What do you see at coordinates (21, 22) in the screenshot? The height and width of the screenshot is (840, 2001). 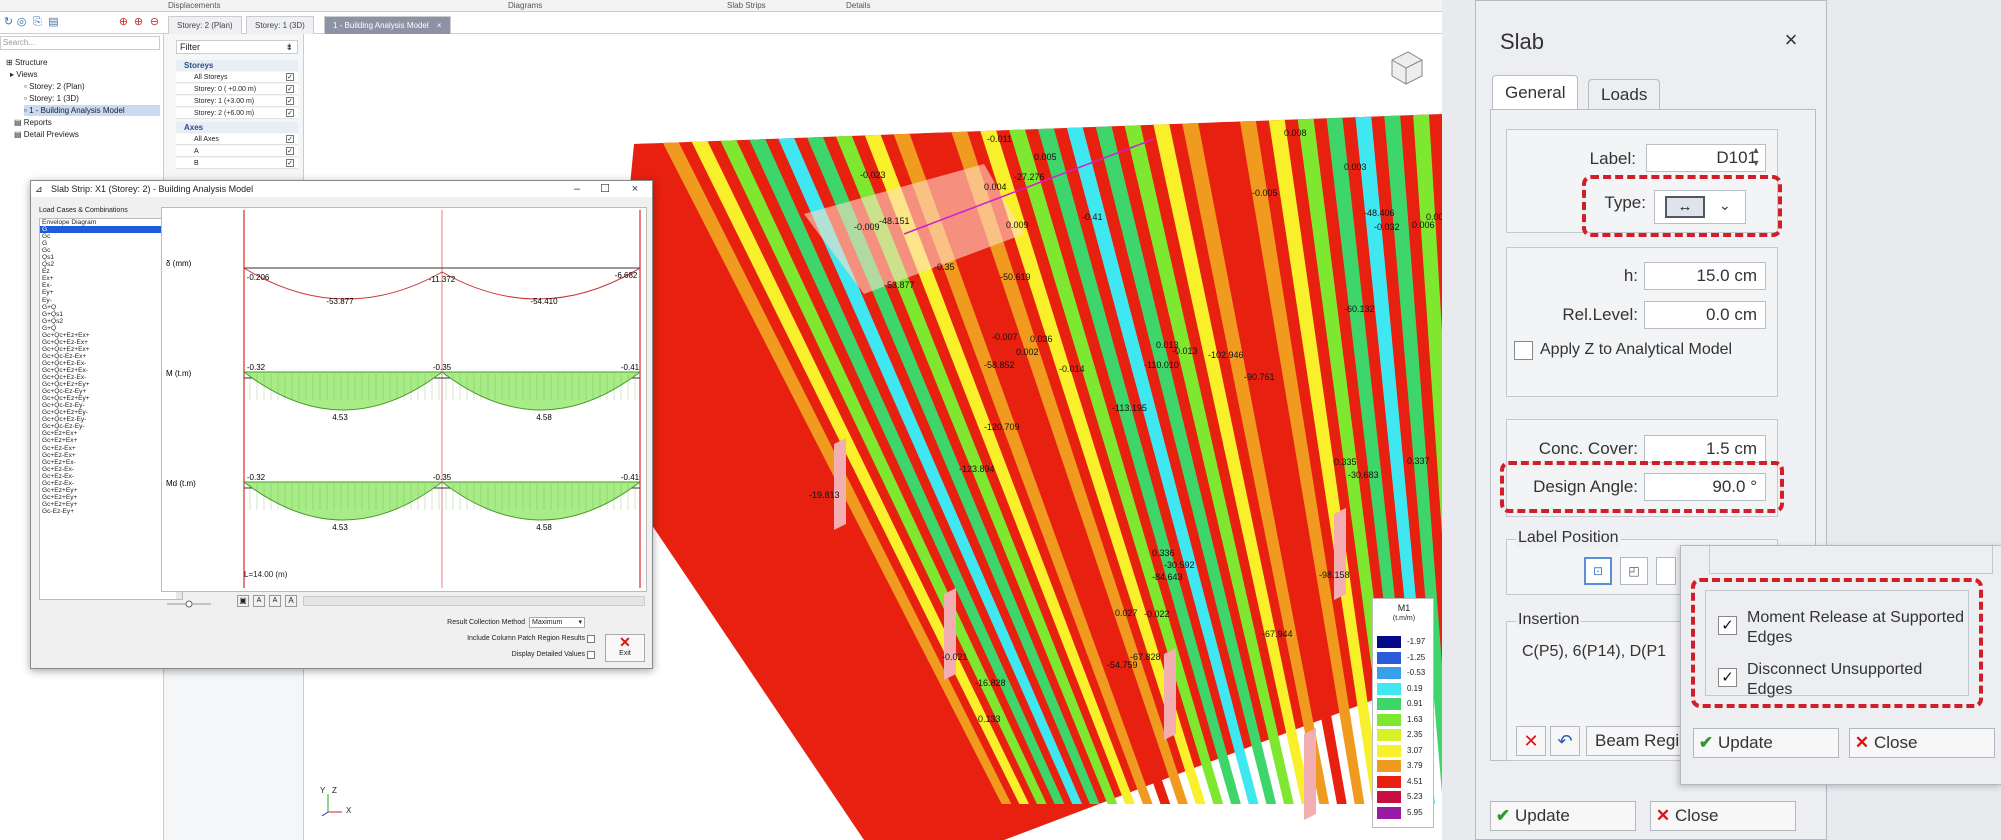 I see `globe-icon: ◎` at bounding box center [21, 22].